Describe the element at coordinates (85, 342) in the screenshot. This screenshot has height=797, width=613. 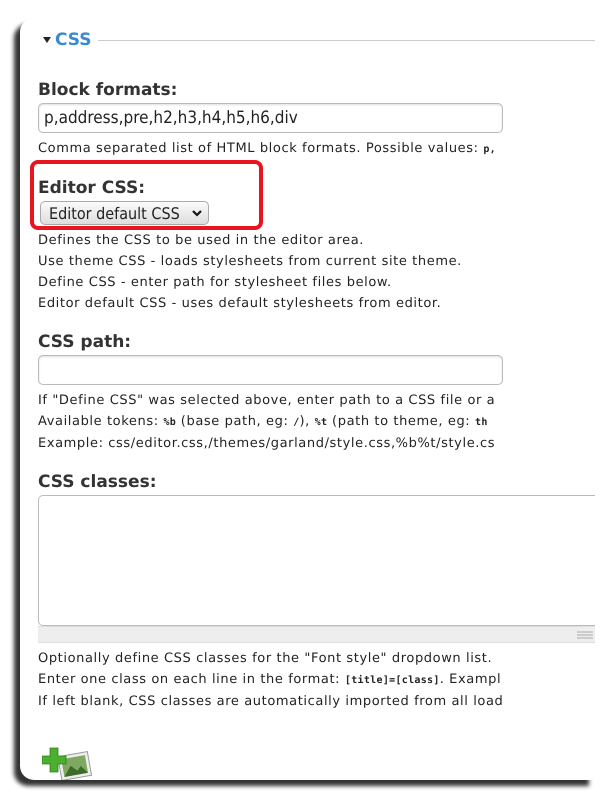
I see `field-label: CSS path:` at that location.